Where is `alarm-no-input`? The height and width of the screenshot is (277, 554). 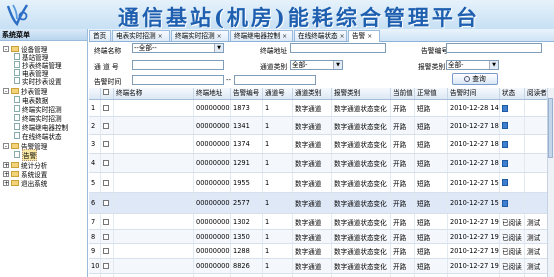
alarm-no-input is located at coordinates (494, 48).